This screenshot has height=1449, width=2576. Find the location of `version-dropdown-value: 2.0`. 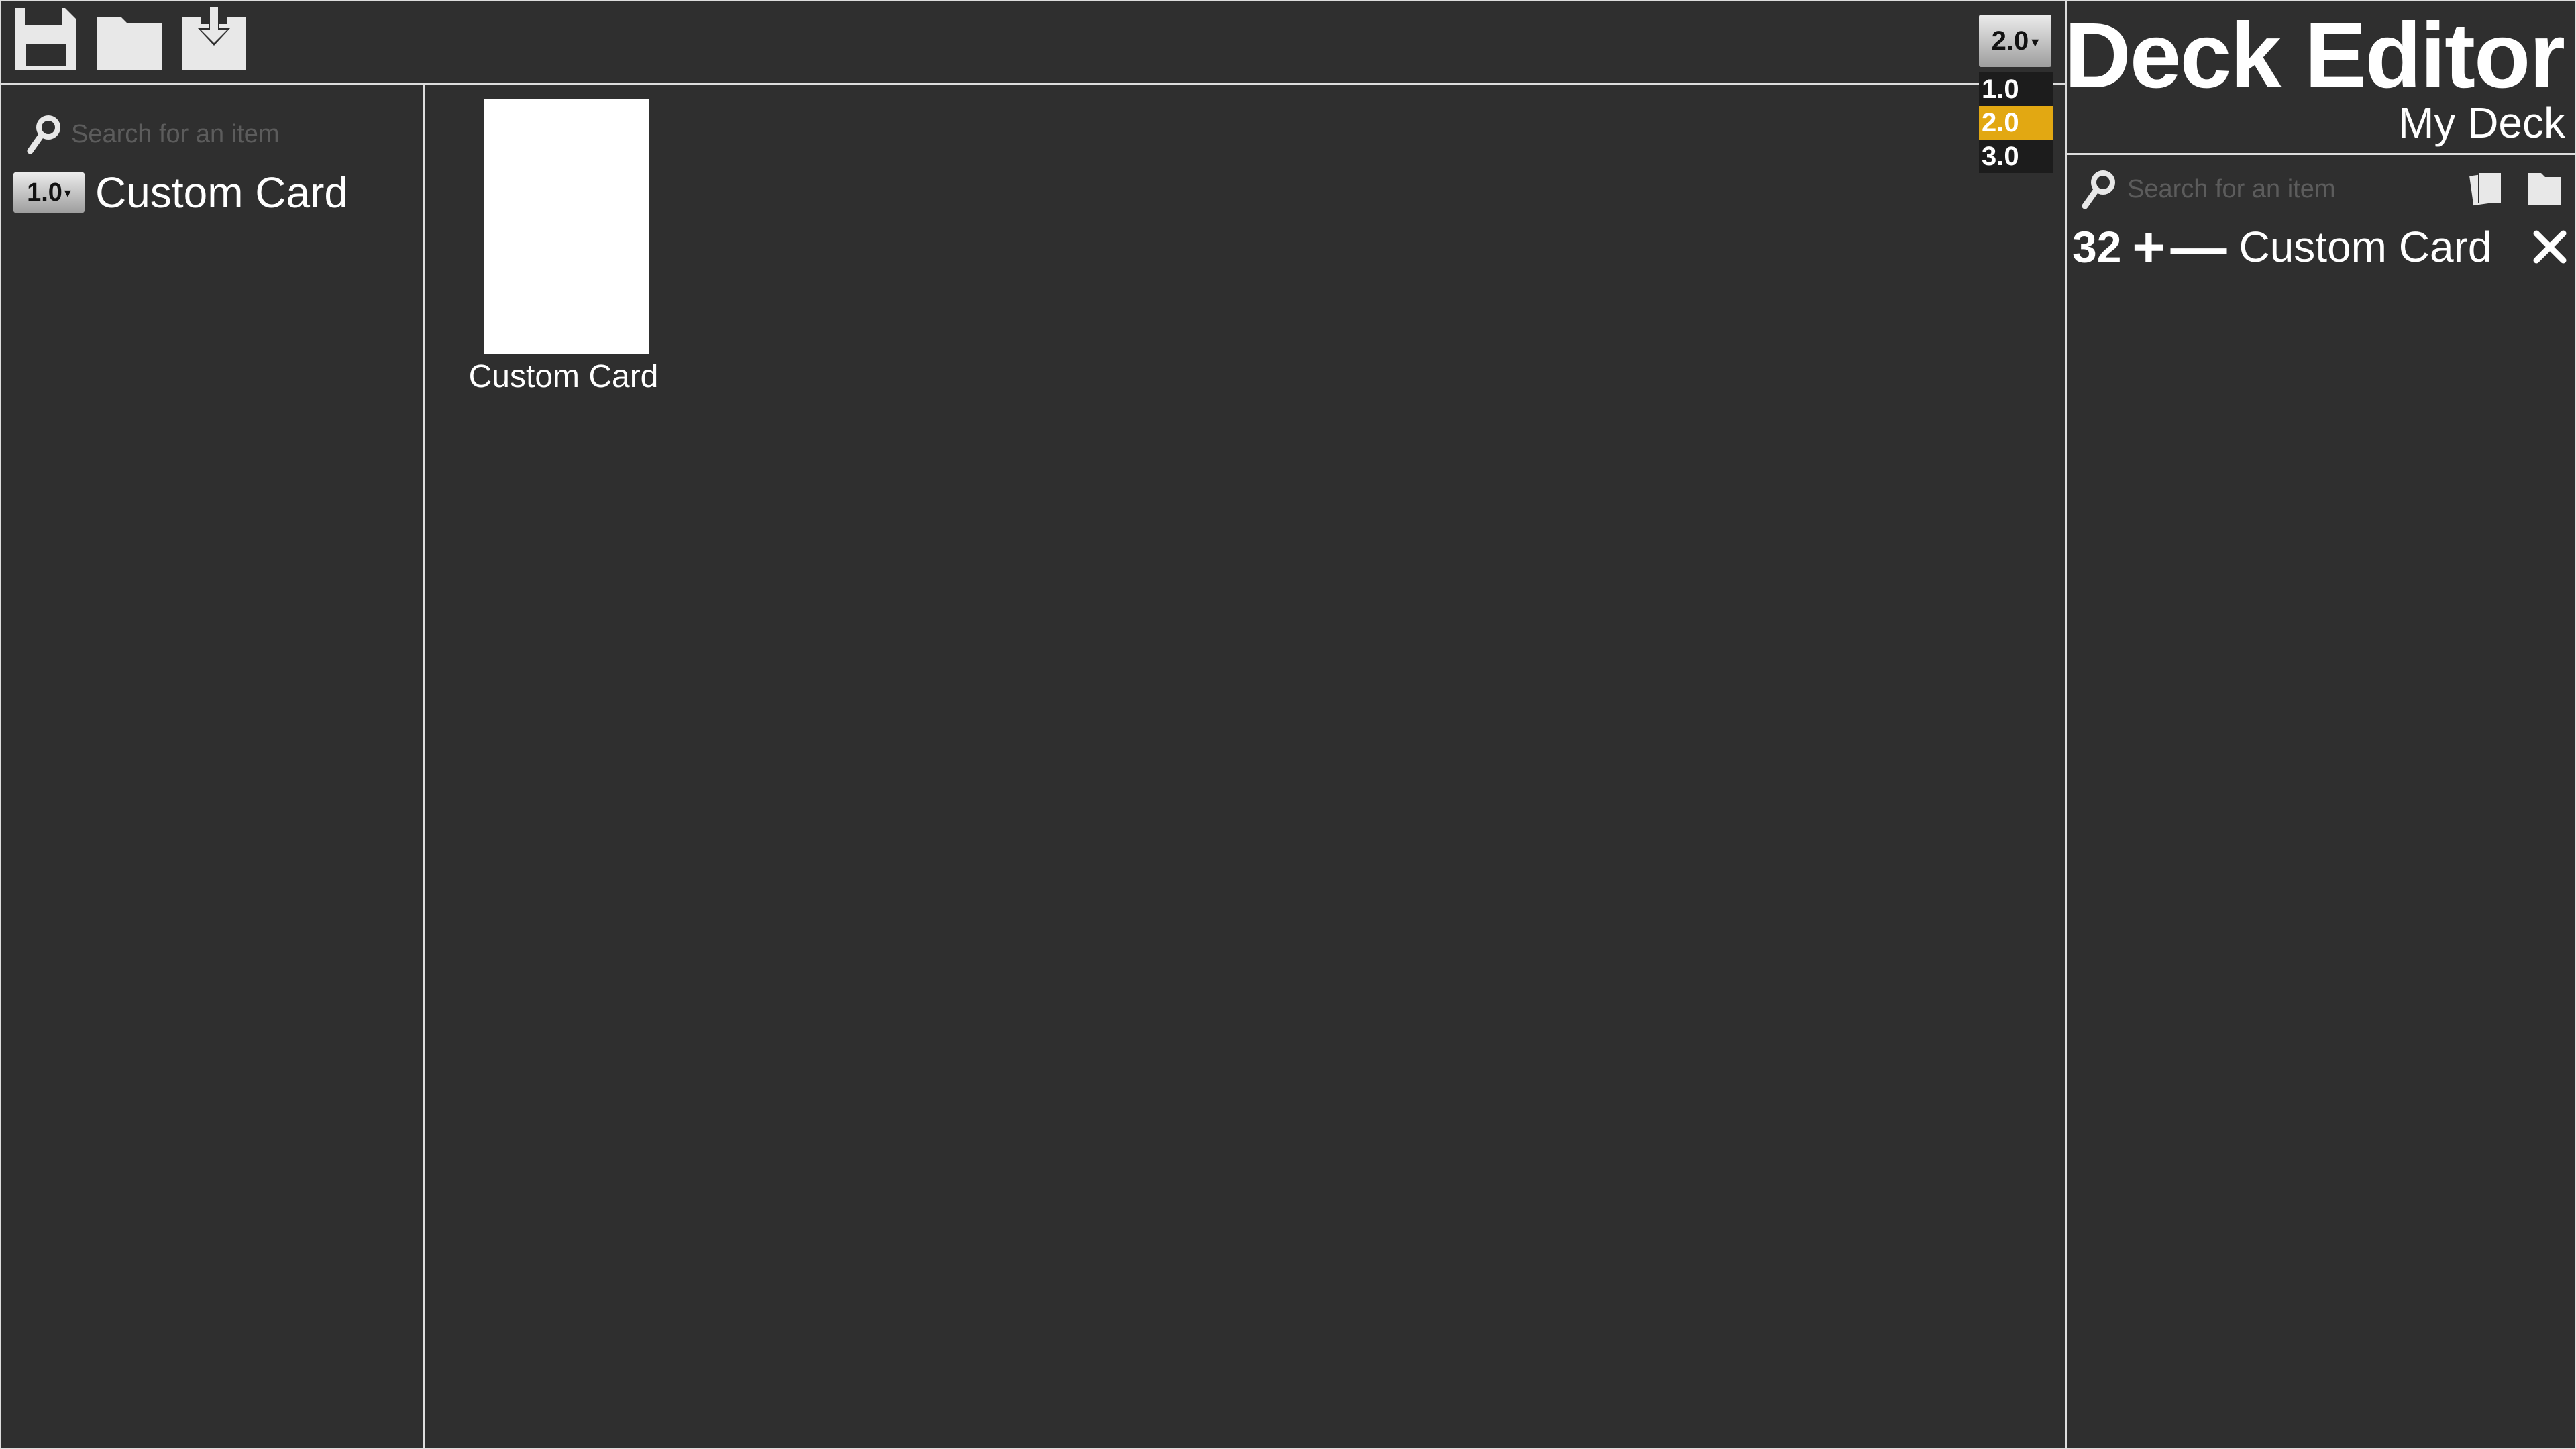

version-dropdown-value: 2.0 is located at coordinates (2010, 40).